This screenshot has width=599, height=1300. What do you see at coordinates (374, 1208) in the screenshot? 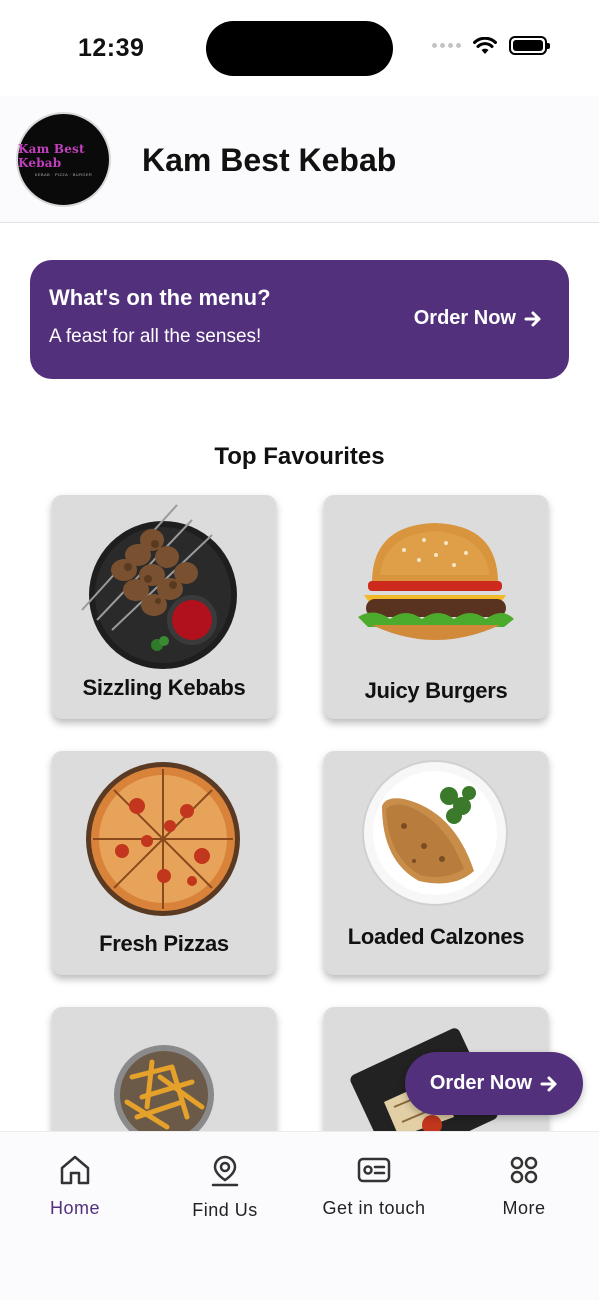
I see `tab-label: Get in touch` at bounding box center [374, 1208].